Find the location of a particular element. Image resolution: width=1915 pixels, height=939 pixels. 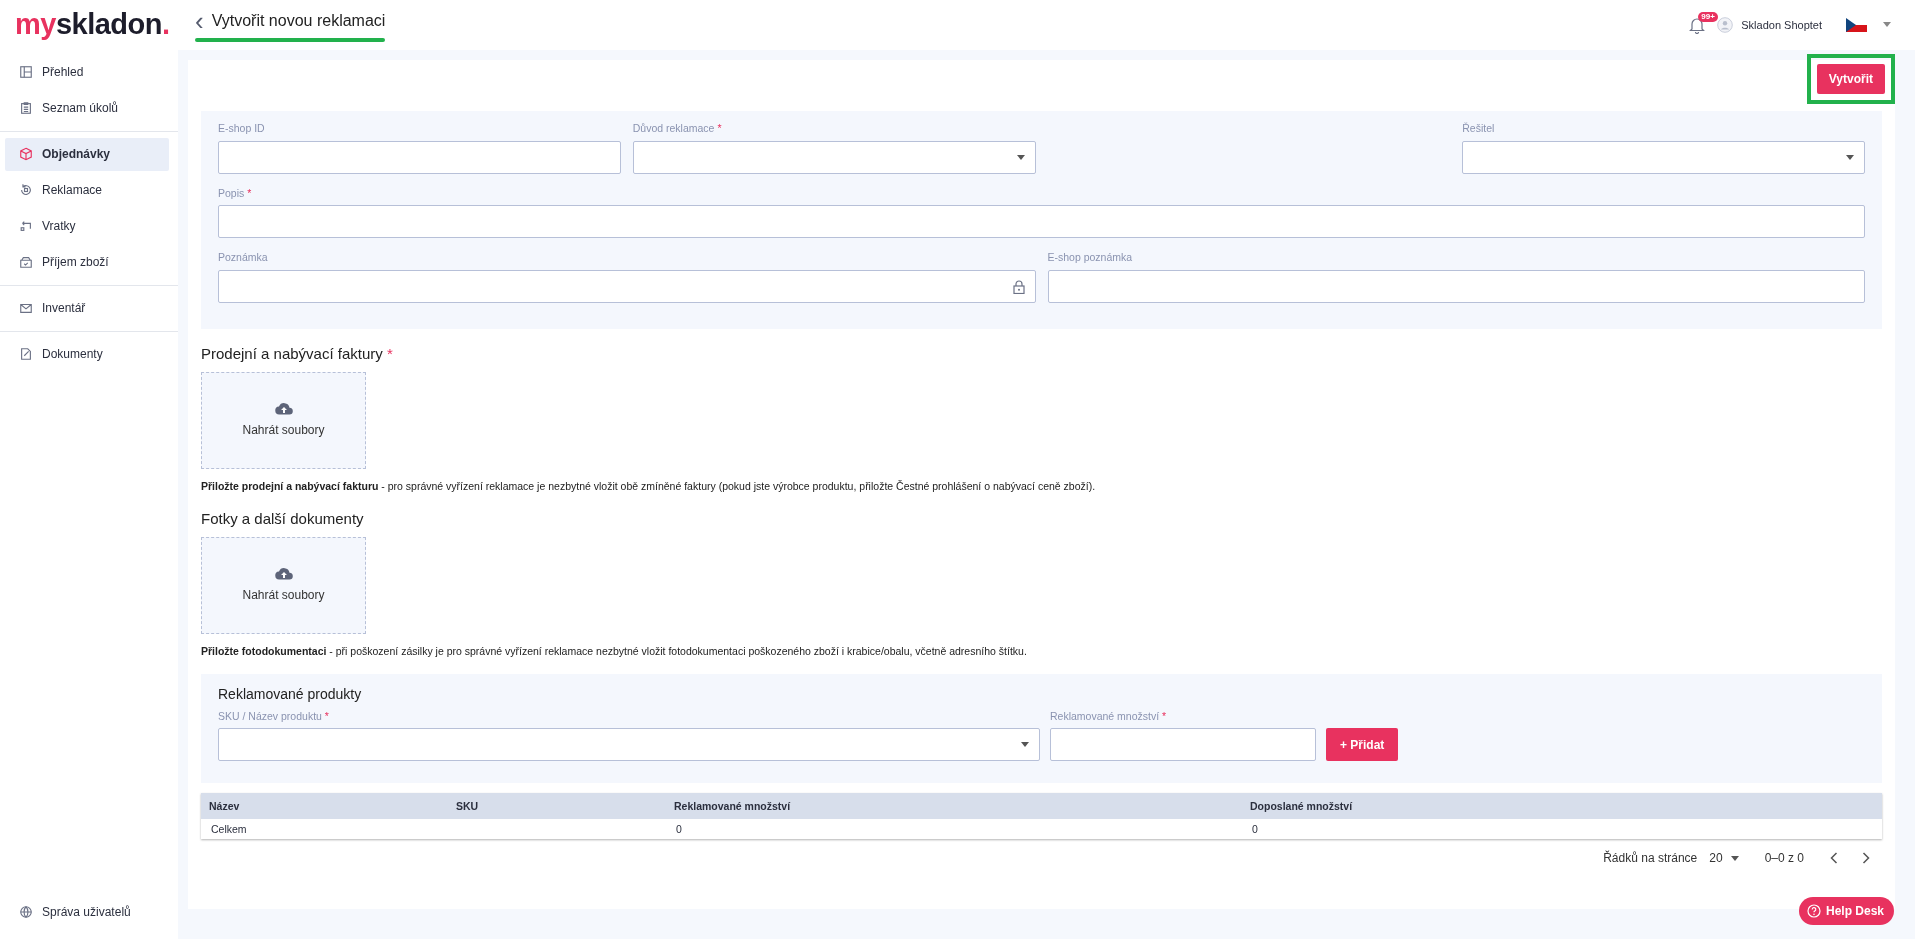

cube-icon is located at coordinates (26, 154).